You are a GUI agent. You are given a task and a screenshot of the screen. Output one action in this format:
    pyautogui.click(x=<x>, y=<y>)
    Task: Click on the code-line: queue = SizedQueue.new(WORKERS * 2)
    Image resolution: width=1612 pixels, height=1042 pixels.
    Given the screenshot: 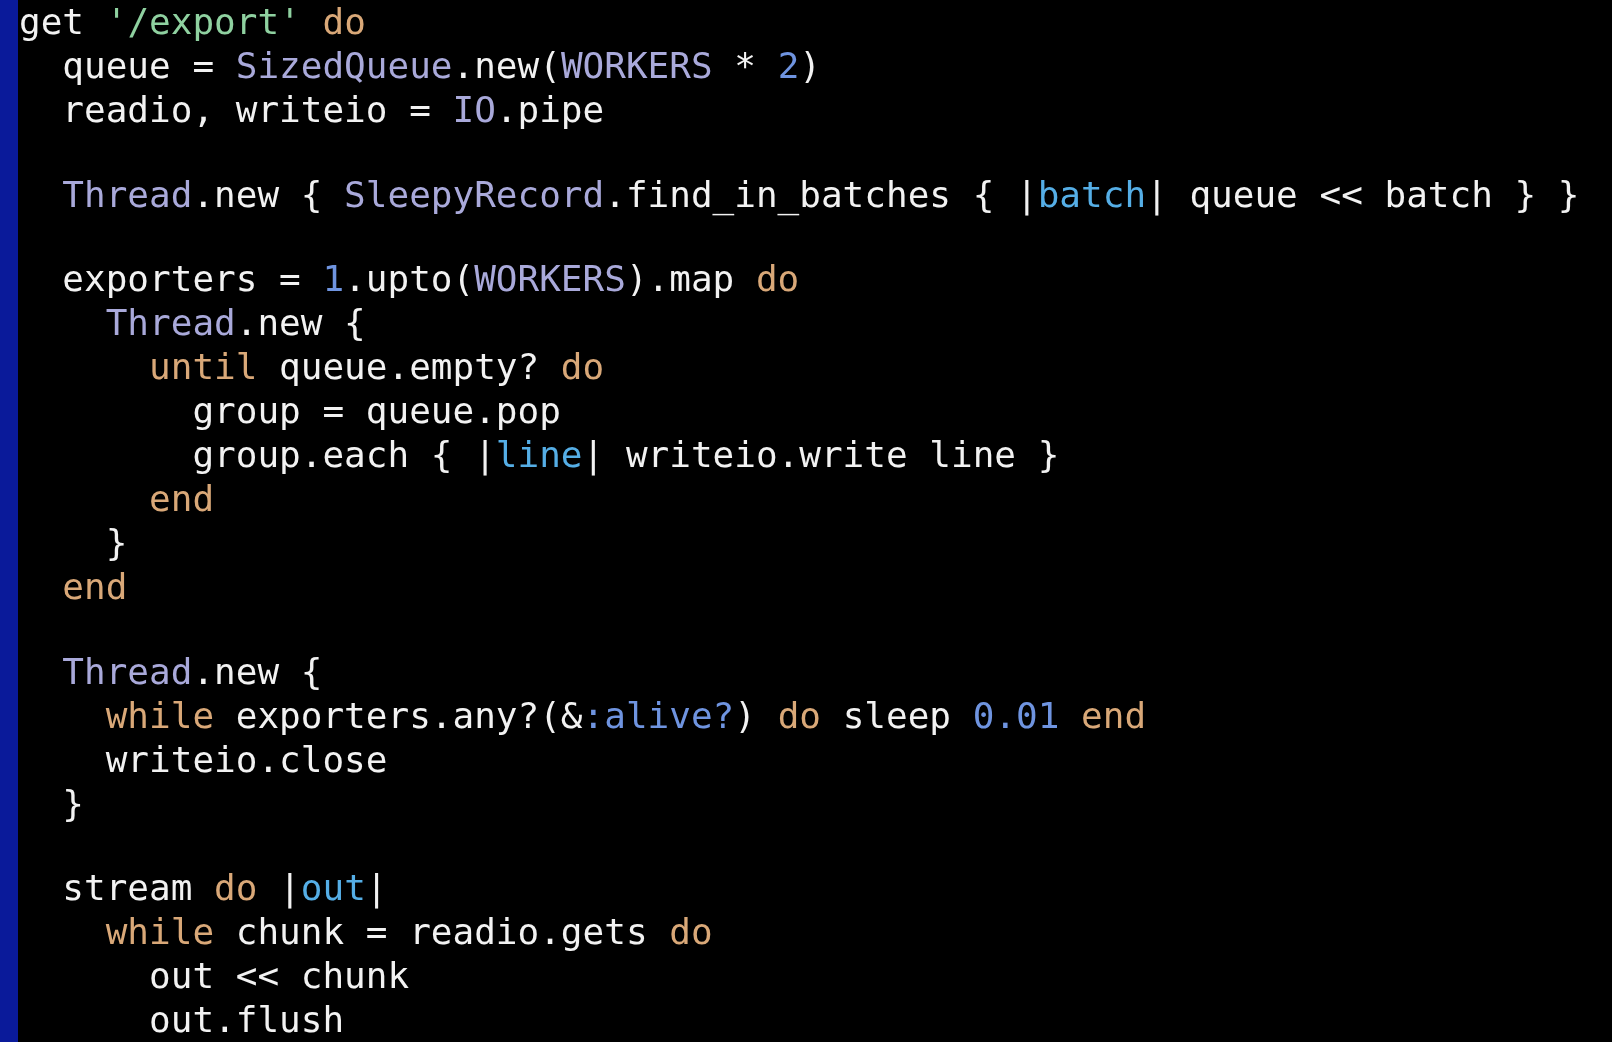 What is the action you would take?
    pyautogui.click(x=441, y=66)
    